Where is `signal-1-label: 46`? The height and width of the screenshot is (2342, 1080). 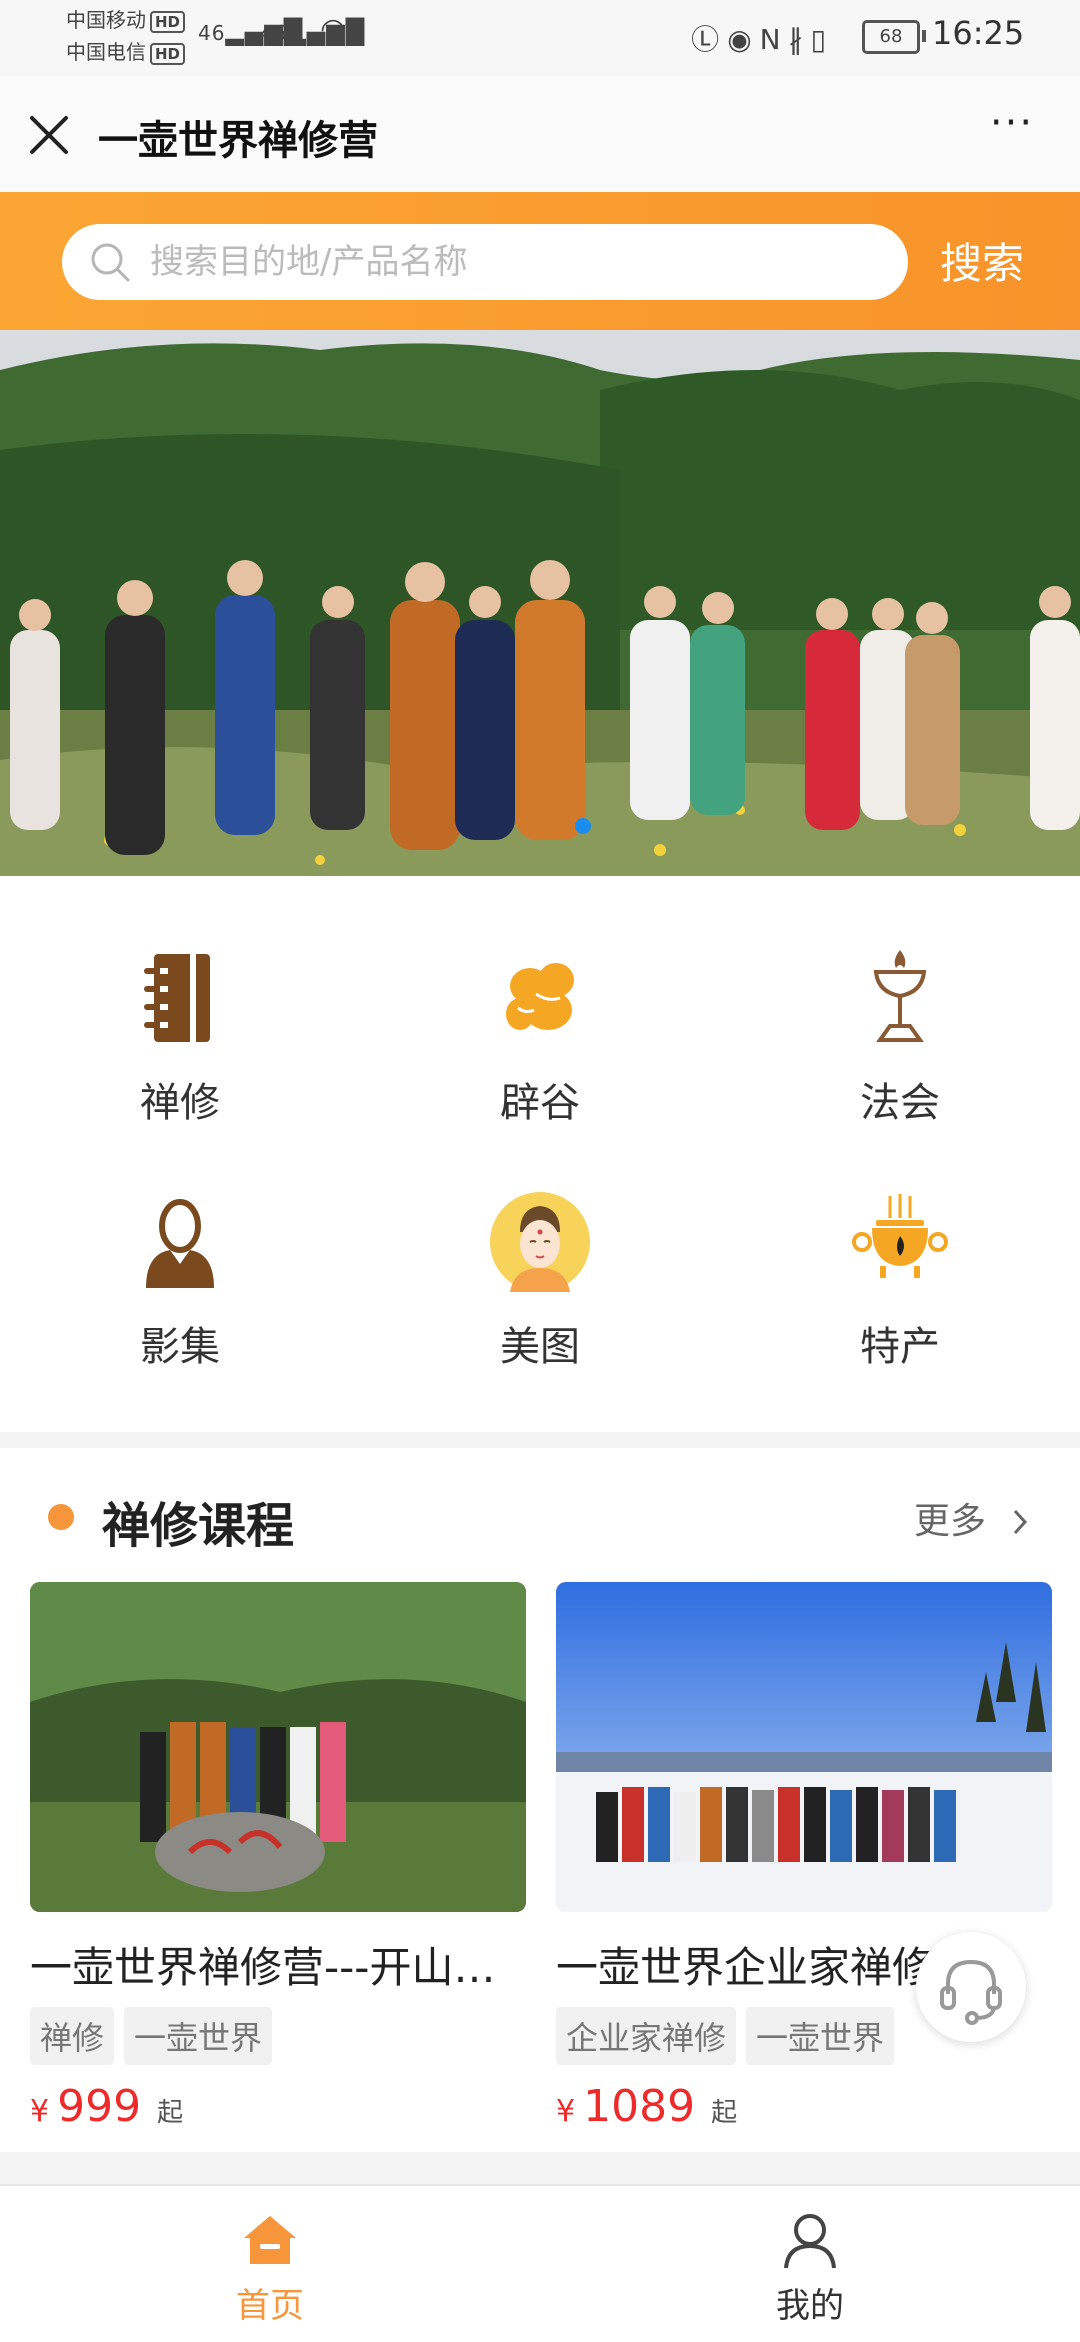 signal-1-label: 46 is located at coordinates (212, 33).